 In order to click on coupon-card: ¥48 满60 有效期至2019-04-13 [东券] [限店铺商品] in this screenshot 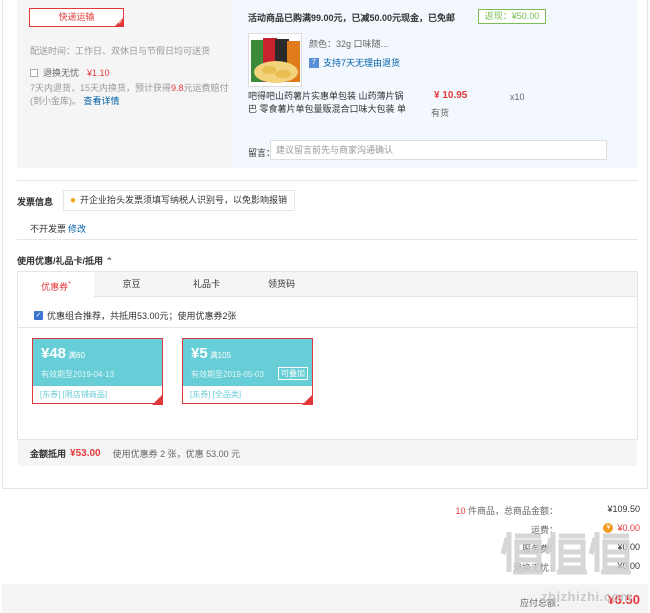, I will do `click(97, 371)`.